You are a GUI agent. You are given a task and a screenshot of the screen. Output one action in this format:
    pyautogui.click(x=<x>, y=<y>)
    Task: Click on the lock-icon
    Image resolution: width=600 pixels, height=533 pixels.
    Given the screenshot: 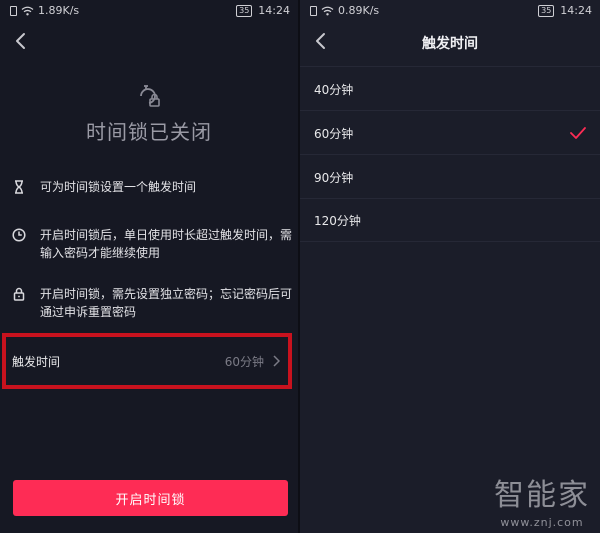 What is the action you would take?
    pyautogui.click(x=19, y=294)
    